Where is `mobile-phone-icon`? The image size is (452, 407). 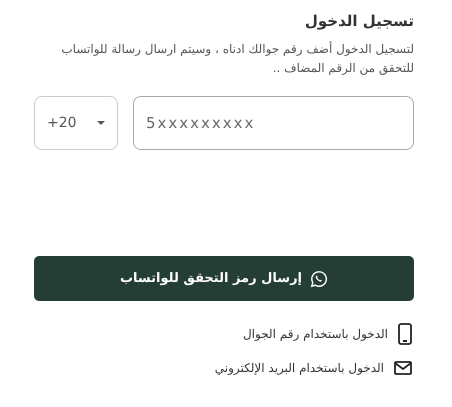 mobile-phone-icon is located at coordinates (405, 334).